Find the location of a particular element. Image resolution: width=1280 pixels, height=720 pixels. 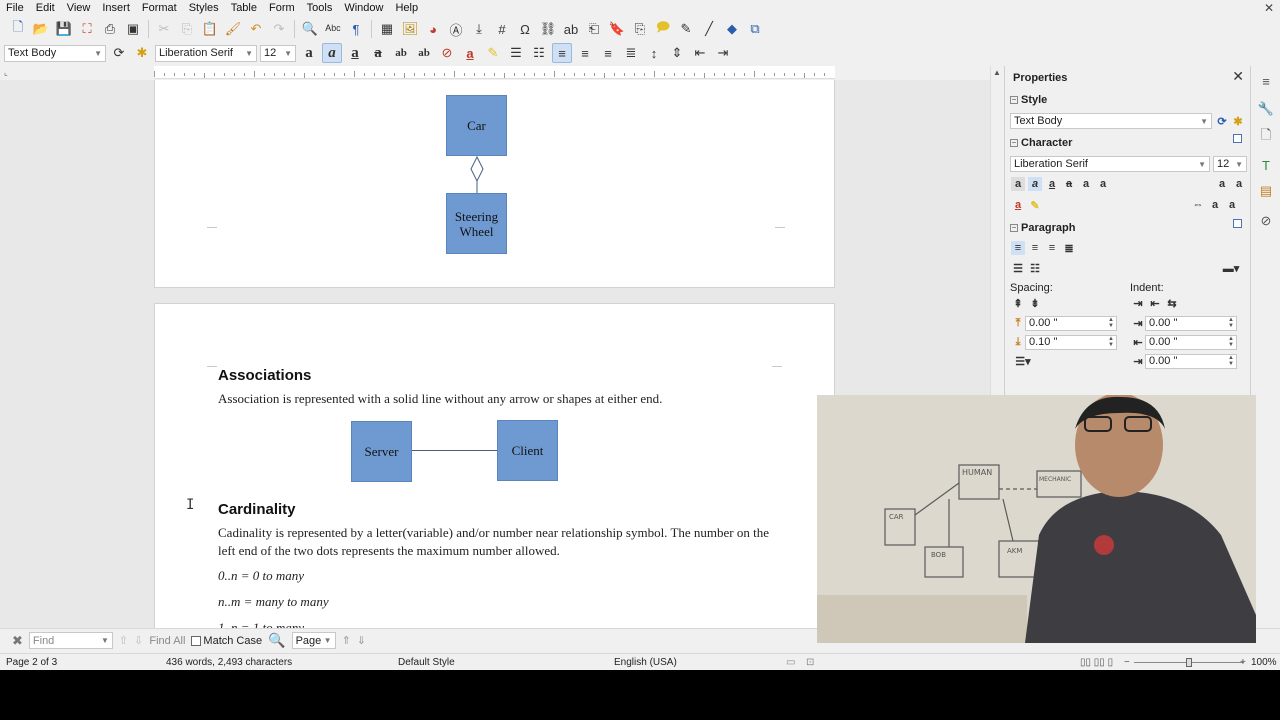

superscript-icon: ab is located at coordinates (401, 53).